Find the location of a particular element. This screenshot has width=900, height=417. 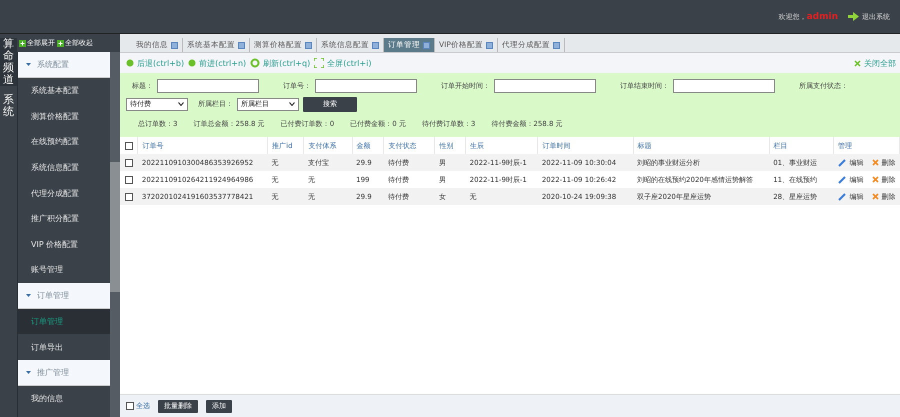

sidebar-item: 代理分成配置 is located at coordinates (64, 193).